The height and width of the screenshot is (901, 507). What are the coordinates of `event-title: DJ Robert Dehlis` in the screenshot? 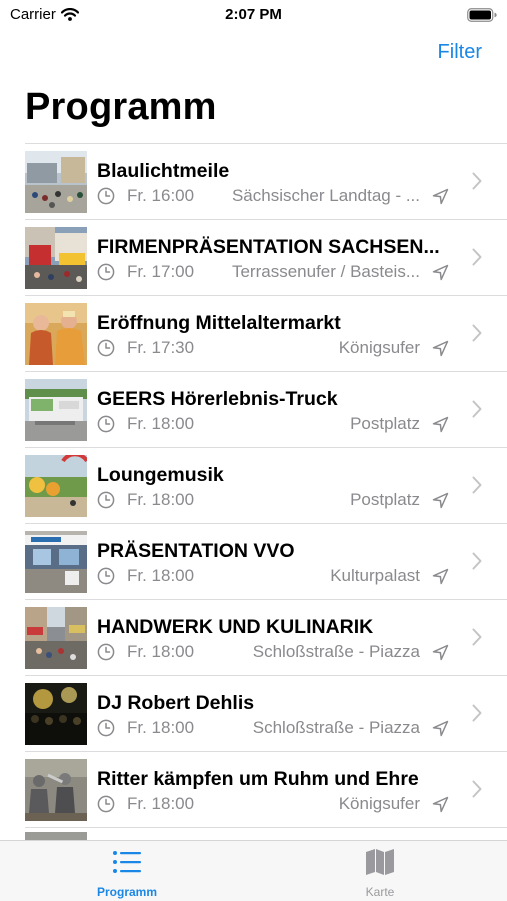 It's located at (176, 703).